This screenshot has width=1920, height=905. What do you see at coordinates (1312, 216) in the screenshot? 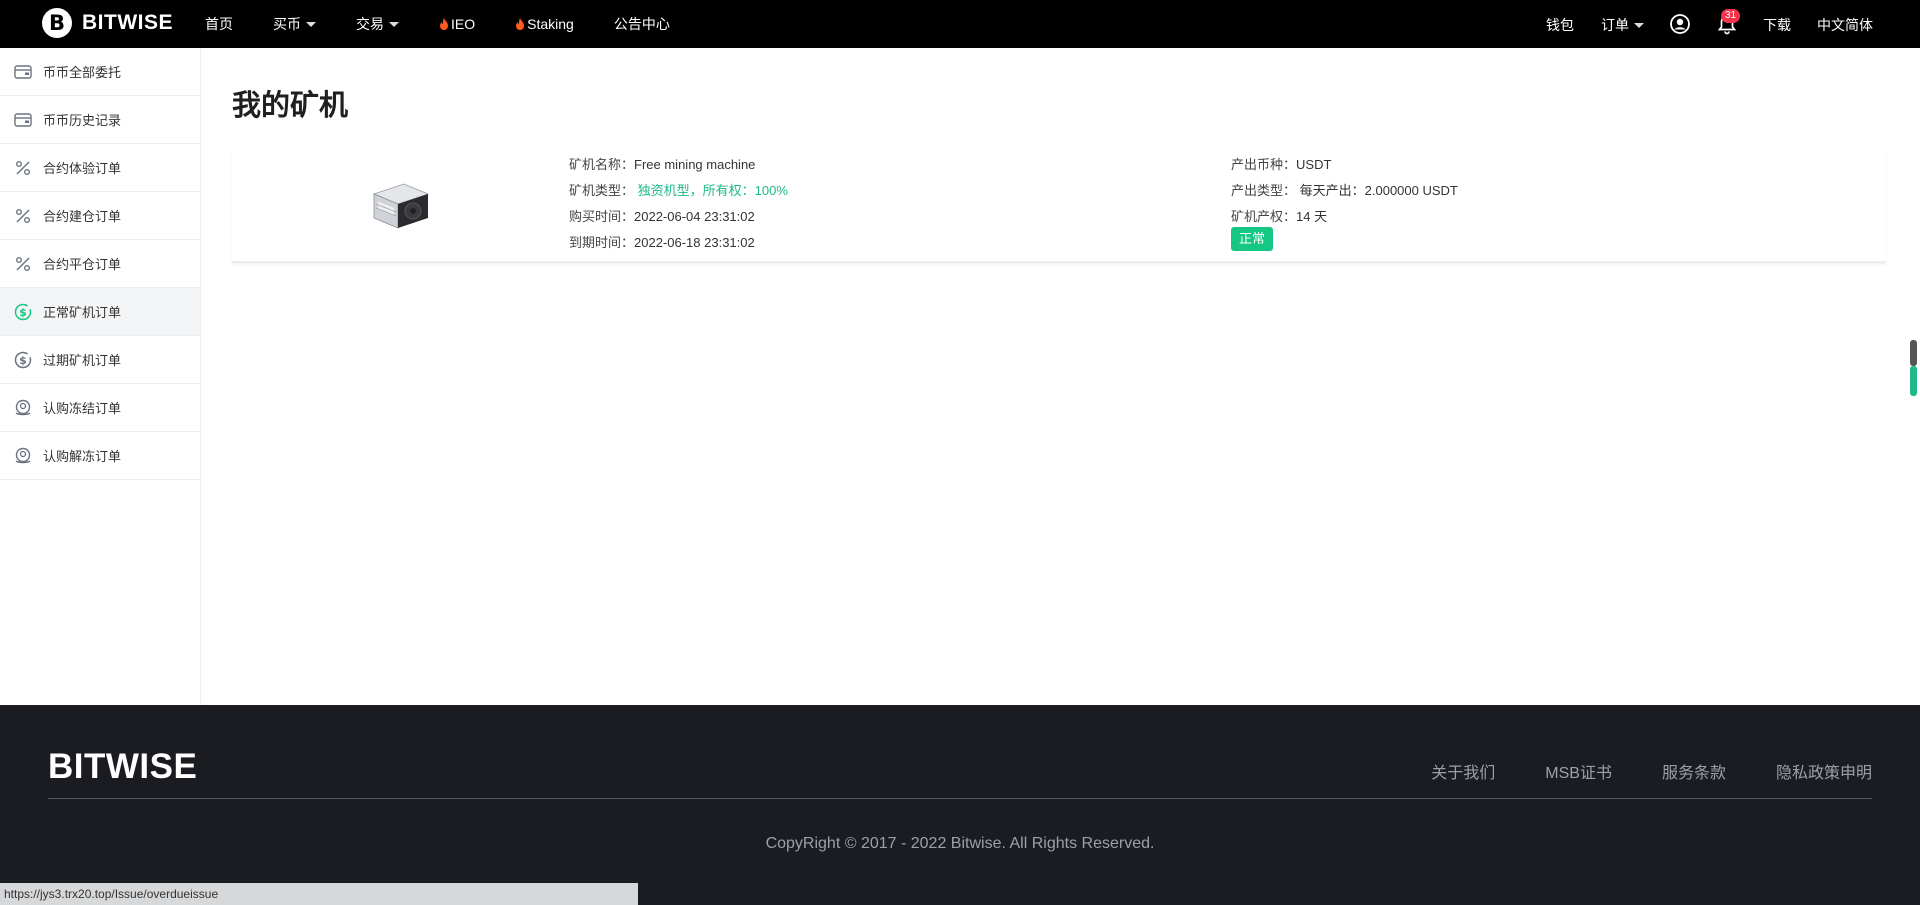
I see `miner-term-value: 14 天` at bounding box center [1312, 216].